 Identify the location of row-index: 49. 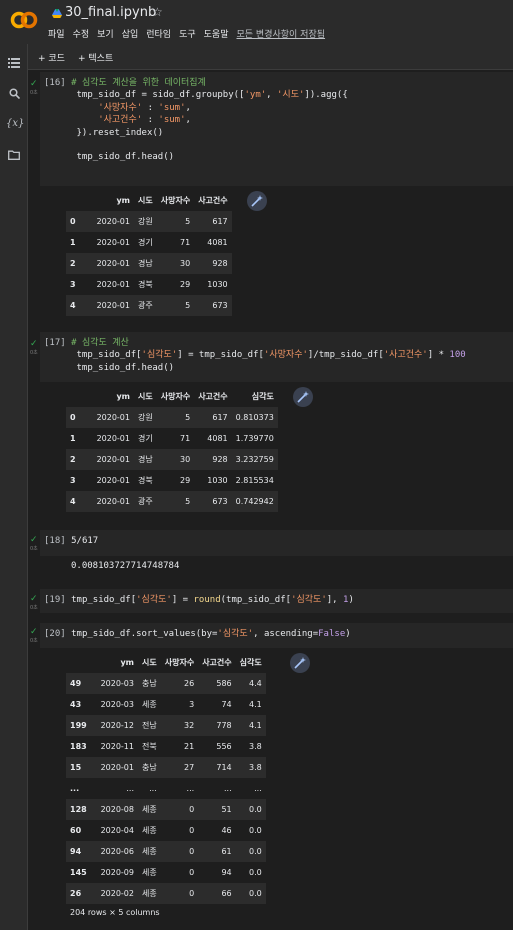
(76, 683).